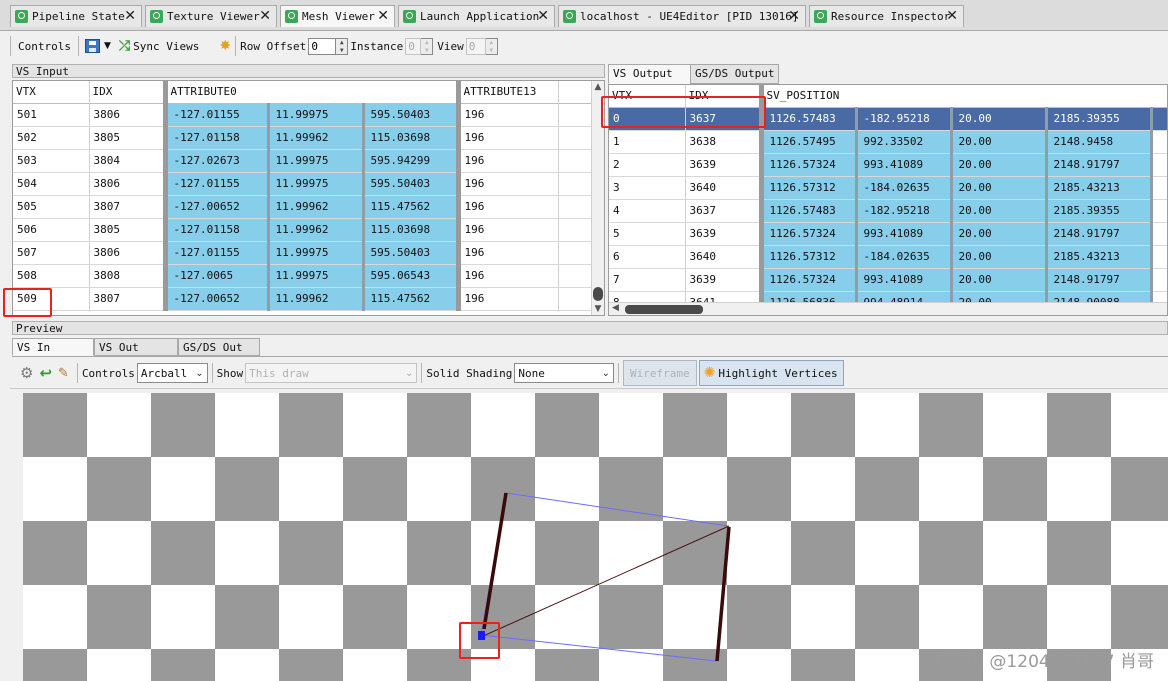 The width and height of the screenshot is (1168, 681). Describe the element at coordinates (647, 211) in the screenshot. I see `table-cell: 4` at that location.